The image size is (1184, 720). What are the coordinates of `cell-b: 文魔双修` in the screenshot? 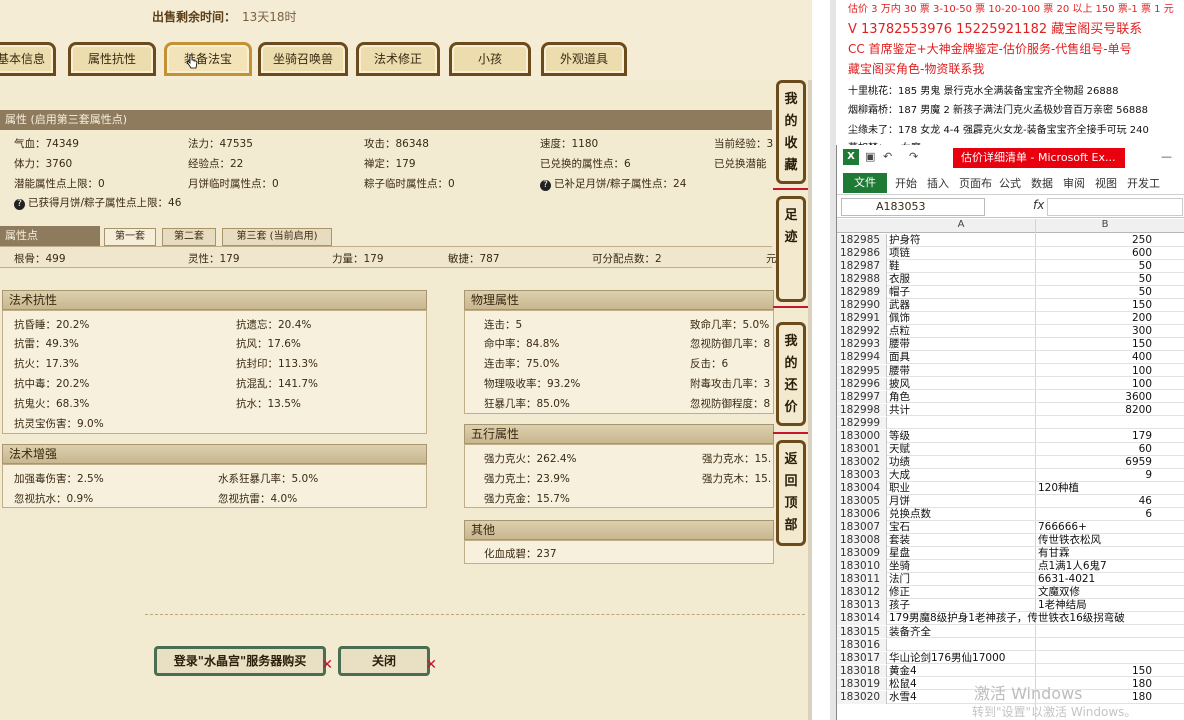 It's located at (1095, 592).